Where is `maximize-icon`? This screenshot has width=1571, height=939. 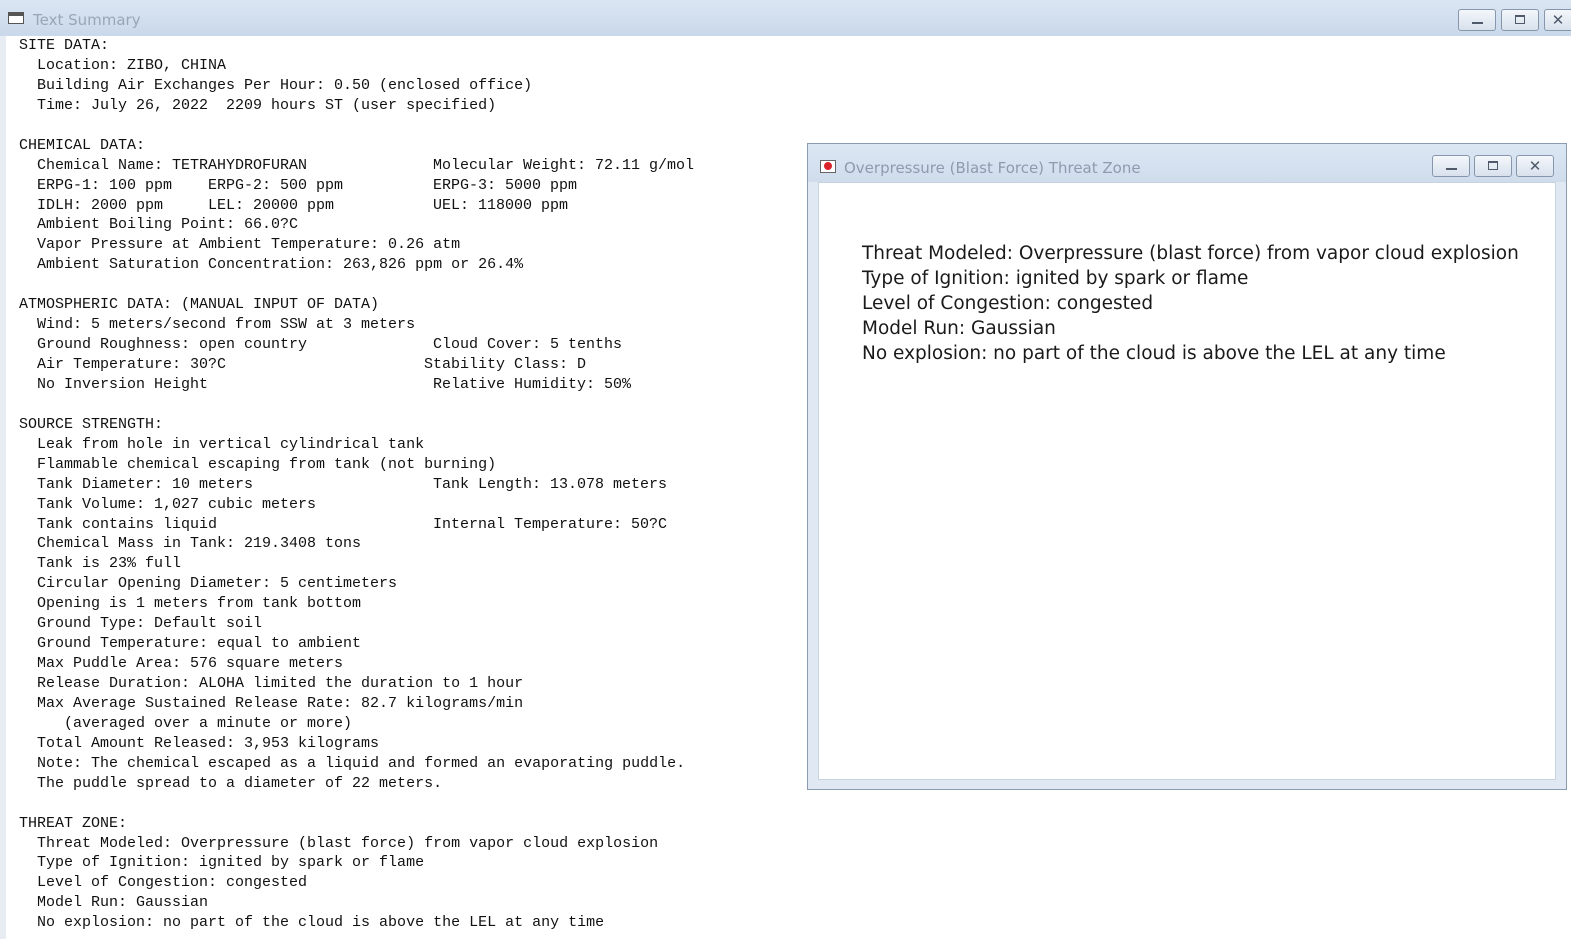 maximize-icon is located at coordinates (1520, 19).